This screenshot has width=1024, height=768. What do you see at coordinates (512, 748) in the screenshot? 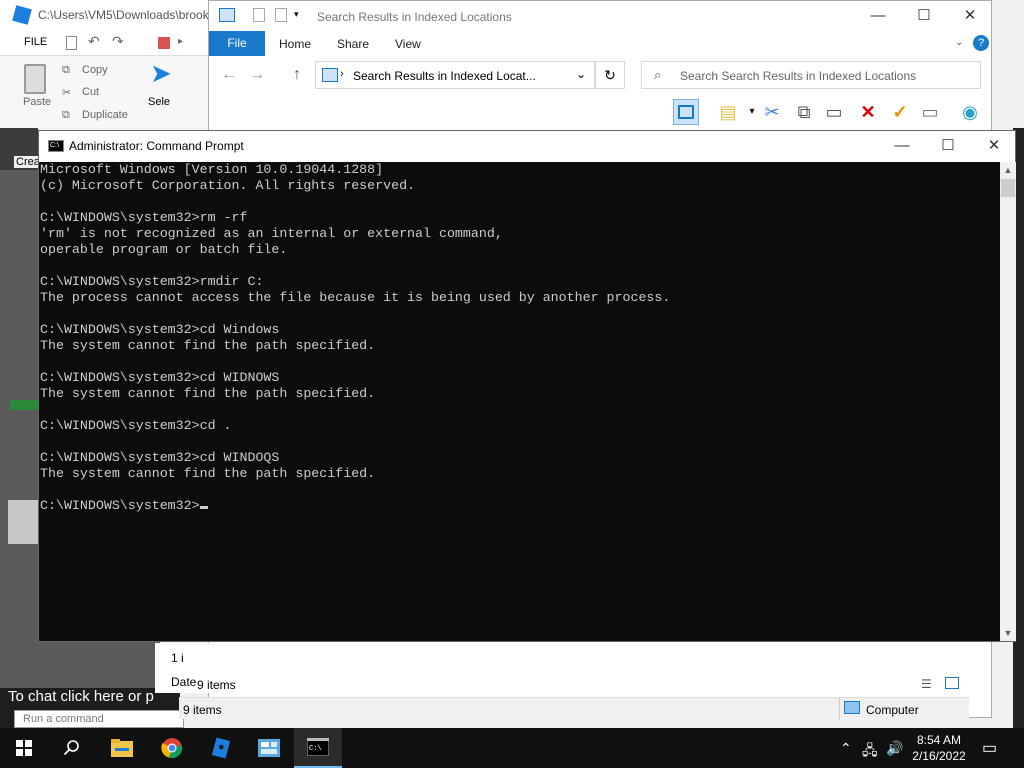
I see `taskbar: C:\ ⌃ 🖧 🔊 8:54 AM 2/16/2022 ▭` at bounding box center [512, 748].